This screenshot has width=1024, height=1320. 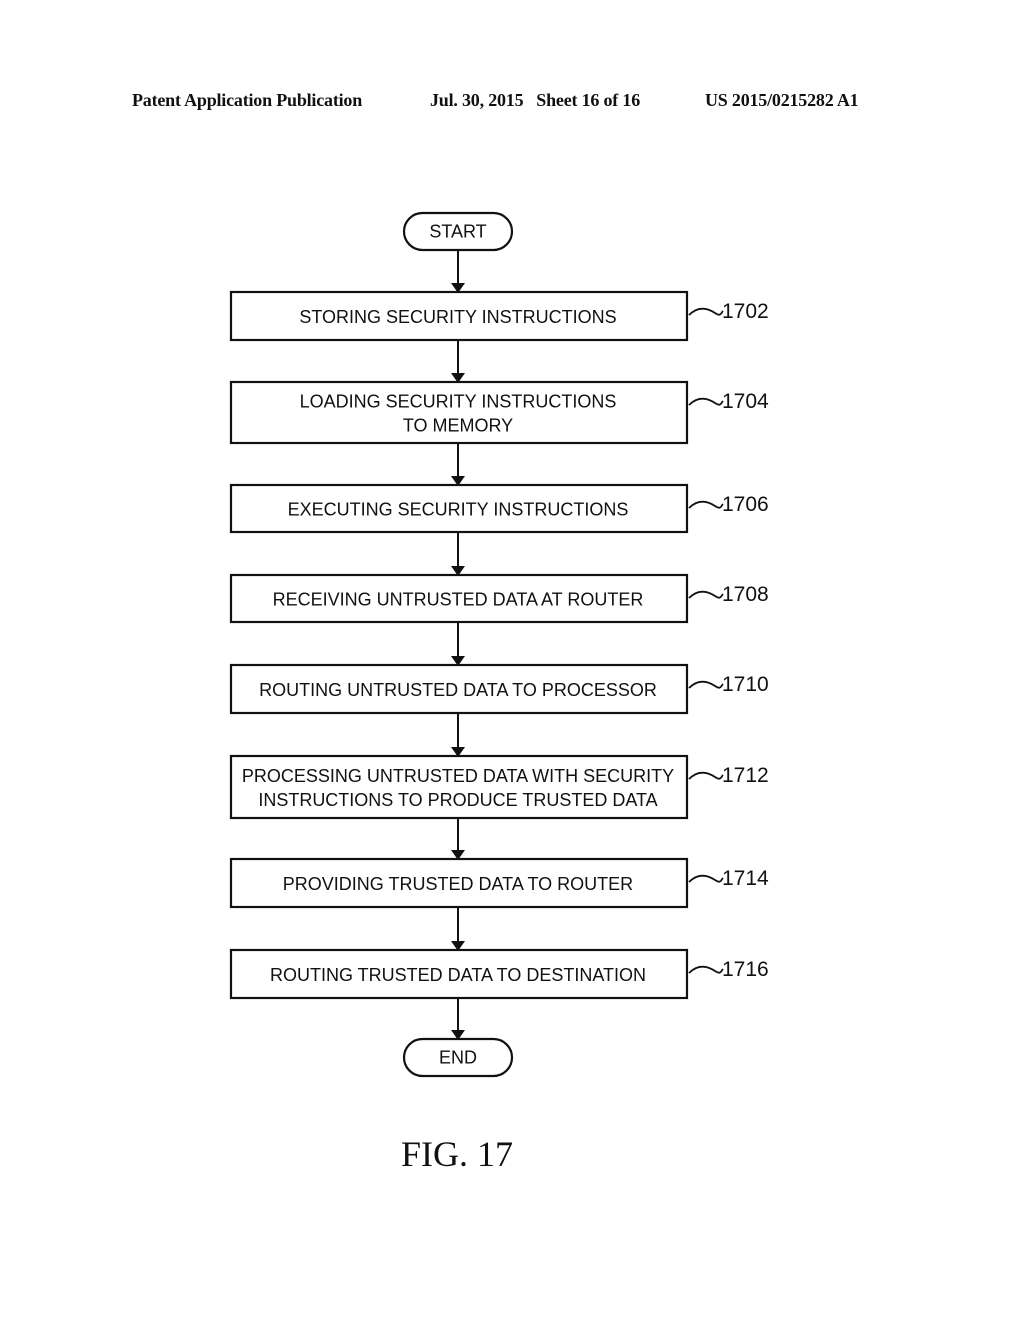 What do you see at coordinates (745, 969) in the screenshot?
I see `reference-numeral-1716: 1716` at bounding box center [745, 969].